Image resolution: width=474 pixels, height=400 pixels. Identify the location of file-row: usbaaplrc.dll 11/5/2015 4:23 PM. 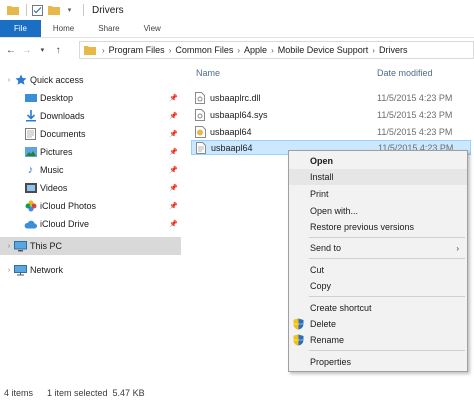
(331, 97).